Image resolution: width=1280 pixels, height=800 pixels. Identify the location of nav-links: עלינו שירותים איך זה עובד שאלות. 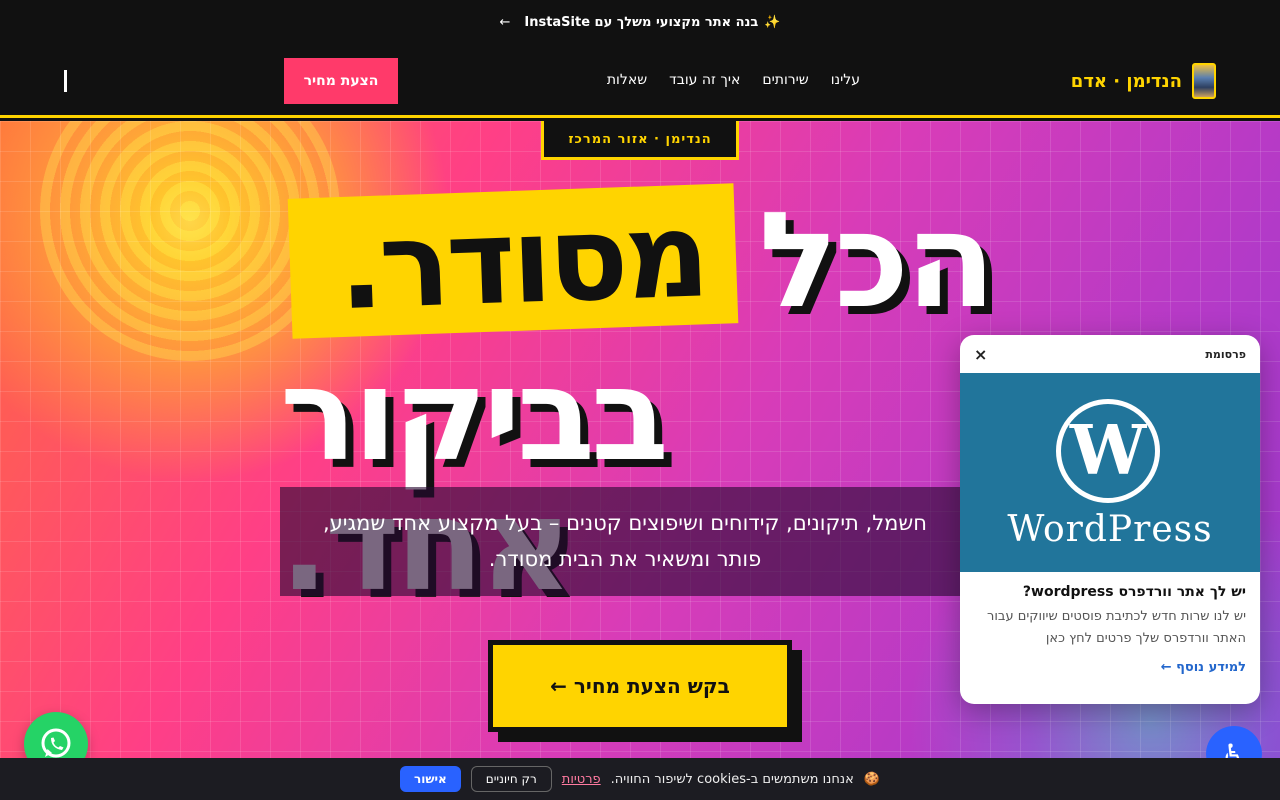
(733, 80).